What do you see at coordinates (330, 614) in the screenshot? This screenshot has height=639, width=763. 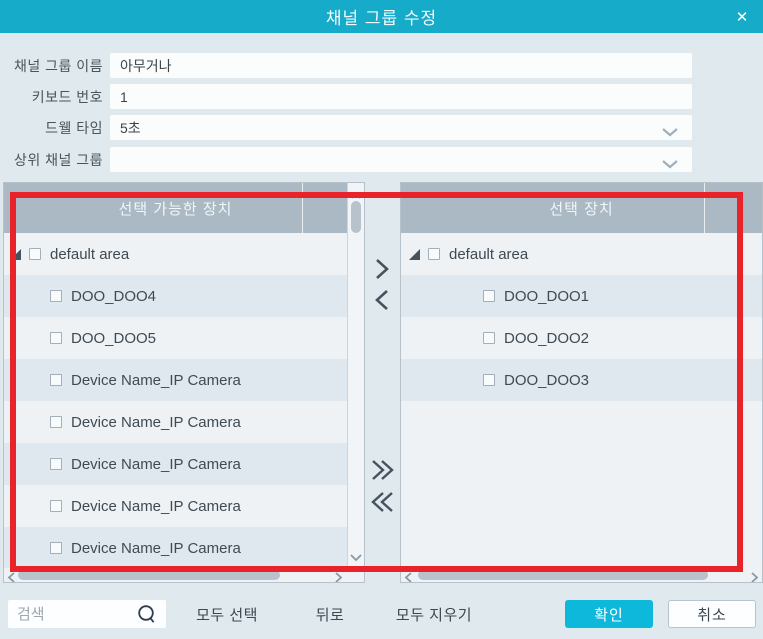 I see `back-button: 뒤로` at bounding box center [330, 614].